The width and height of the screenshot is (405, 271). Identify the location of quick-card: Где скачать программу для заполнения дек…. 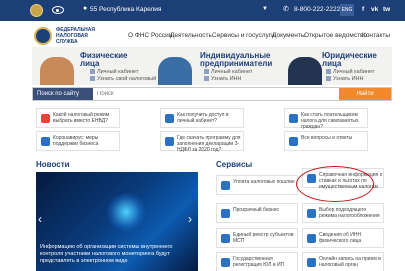
(202, 142).